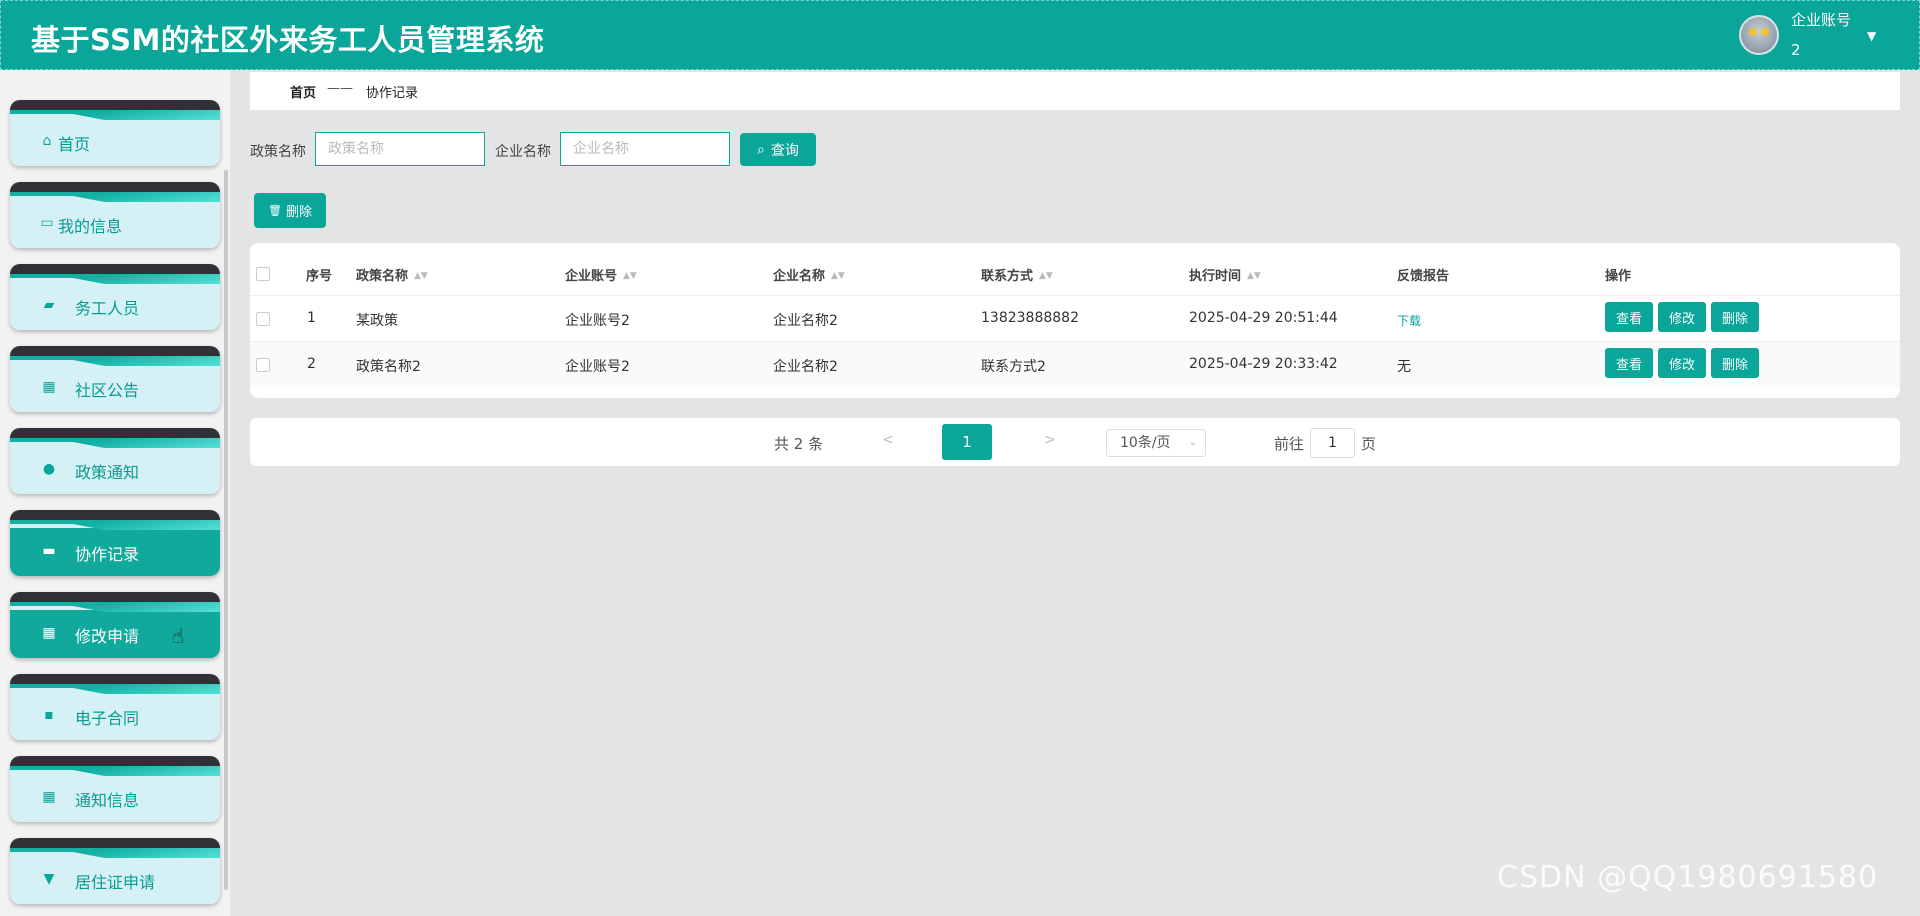  I want to click on column-label: 企业名称, so click(799, 276).